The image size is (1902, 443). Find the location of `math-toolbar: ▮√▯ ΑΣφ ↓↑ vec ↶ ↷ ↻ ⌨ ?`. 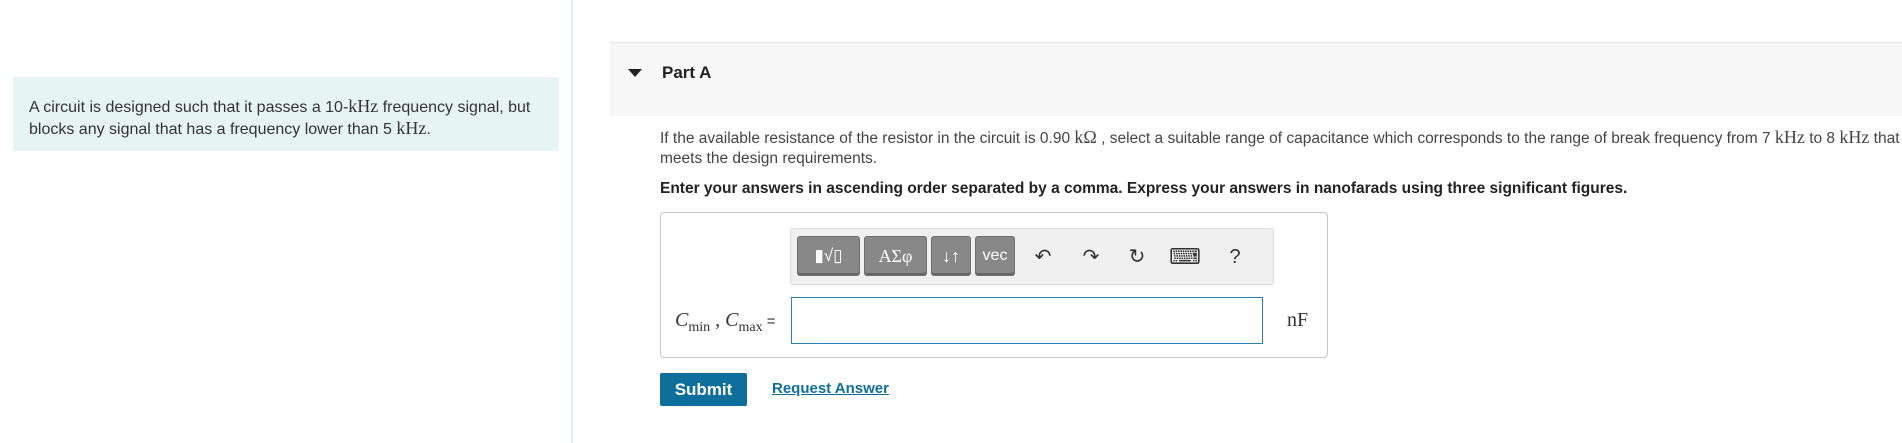

math-toolbar: ▮√▯ ΑΣφ ↓↑ vec ↶ ↷ ↻ ⌨ ? is located at coordinates (1032, 256).